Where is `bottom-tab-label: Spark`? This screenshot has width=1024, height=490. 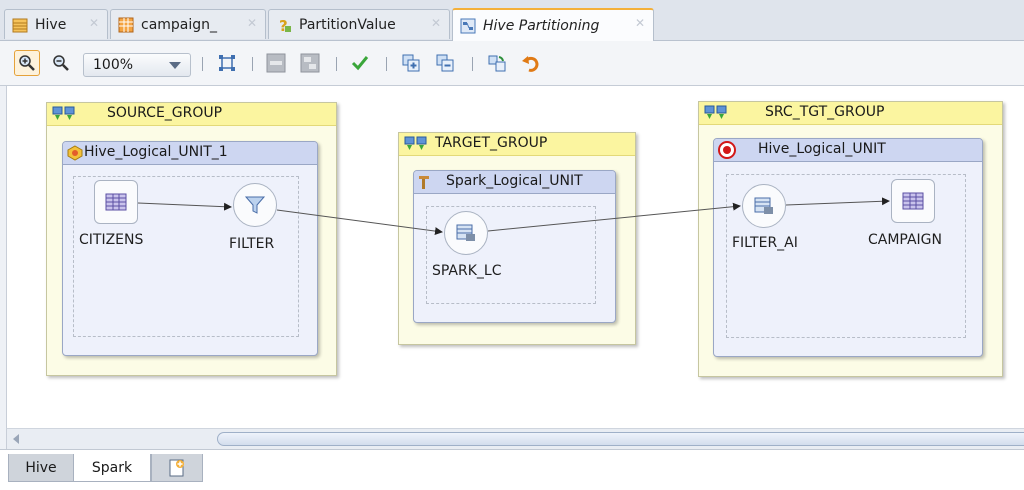 bottom-tab-label: Spark is located at coordinates (112, 467).